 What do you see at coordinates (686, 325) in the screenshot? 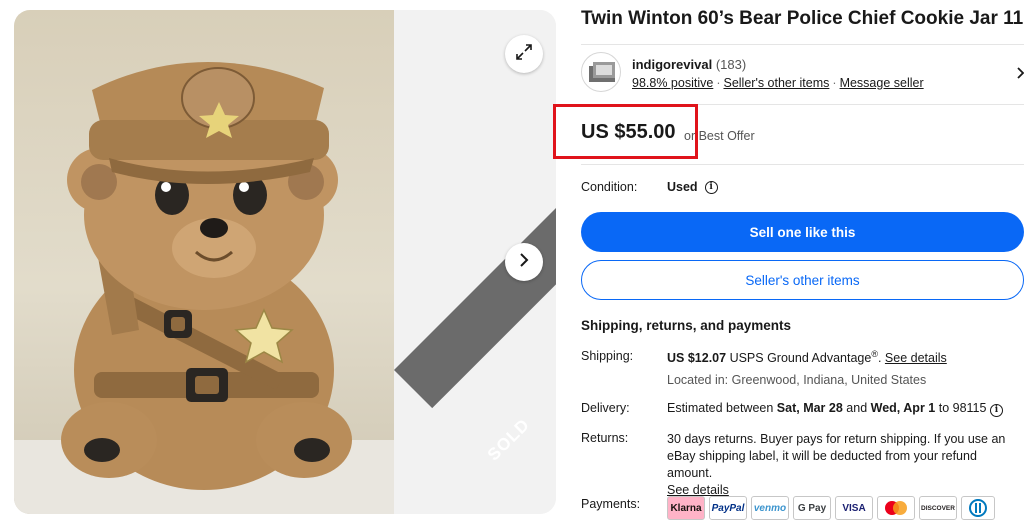
I see `section-title: Shipping, returns, and payments` at bounding box center [686, 325].